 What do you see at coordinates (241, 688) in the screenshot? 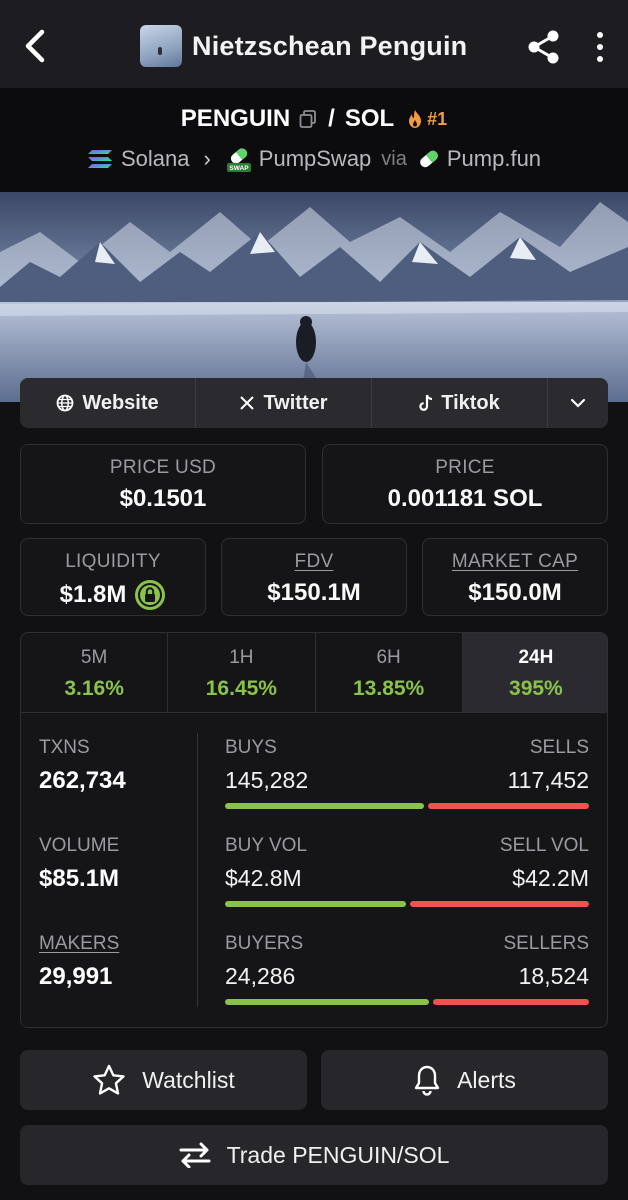
I see `price-change: 16.45%` at bounding box center [241, 688].